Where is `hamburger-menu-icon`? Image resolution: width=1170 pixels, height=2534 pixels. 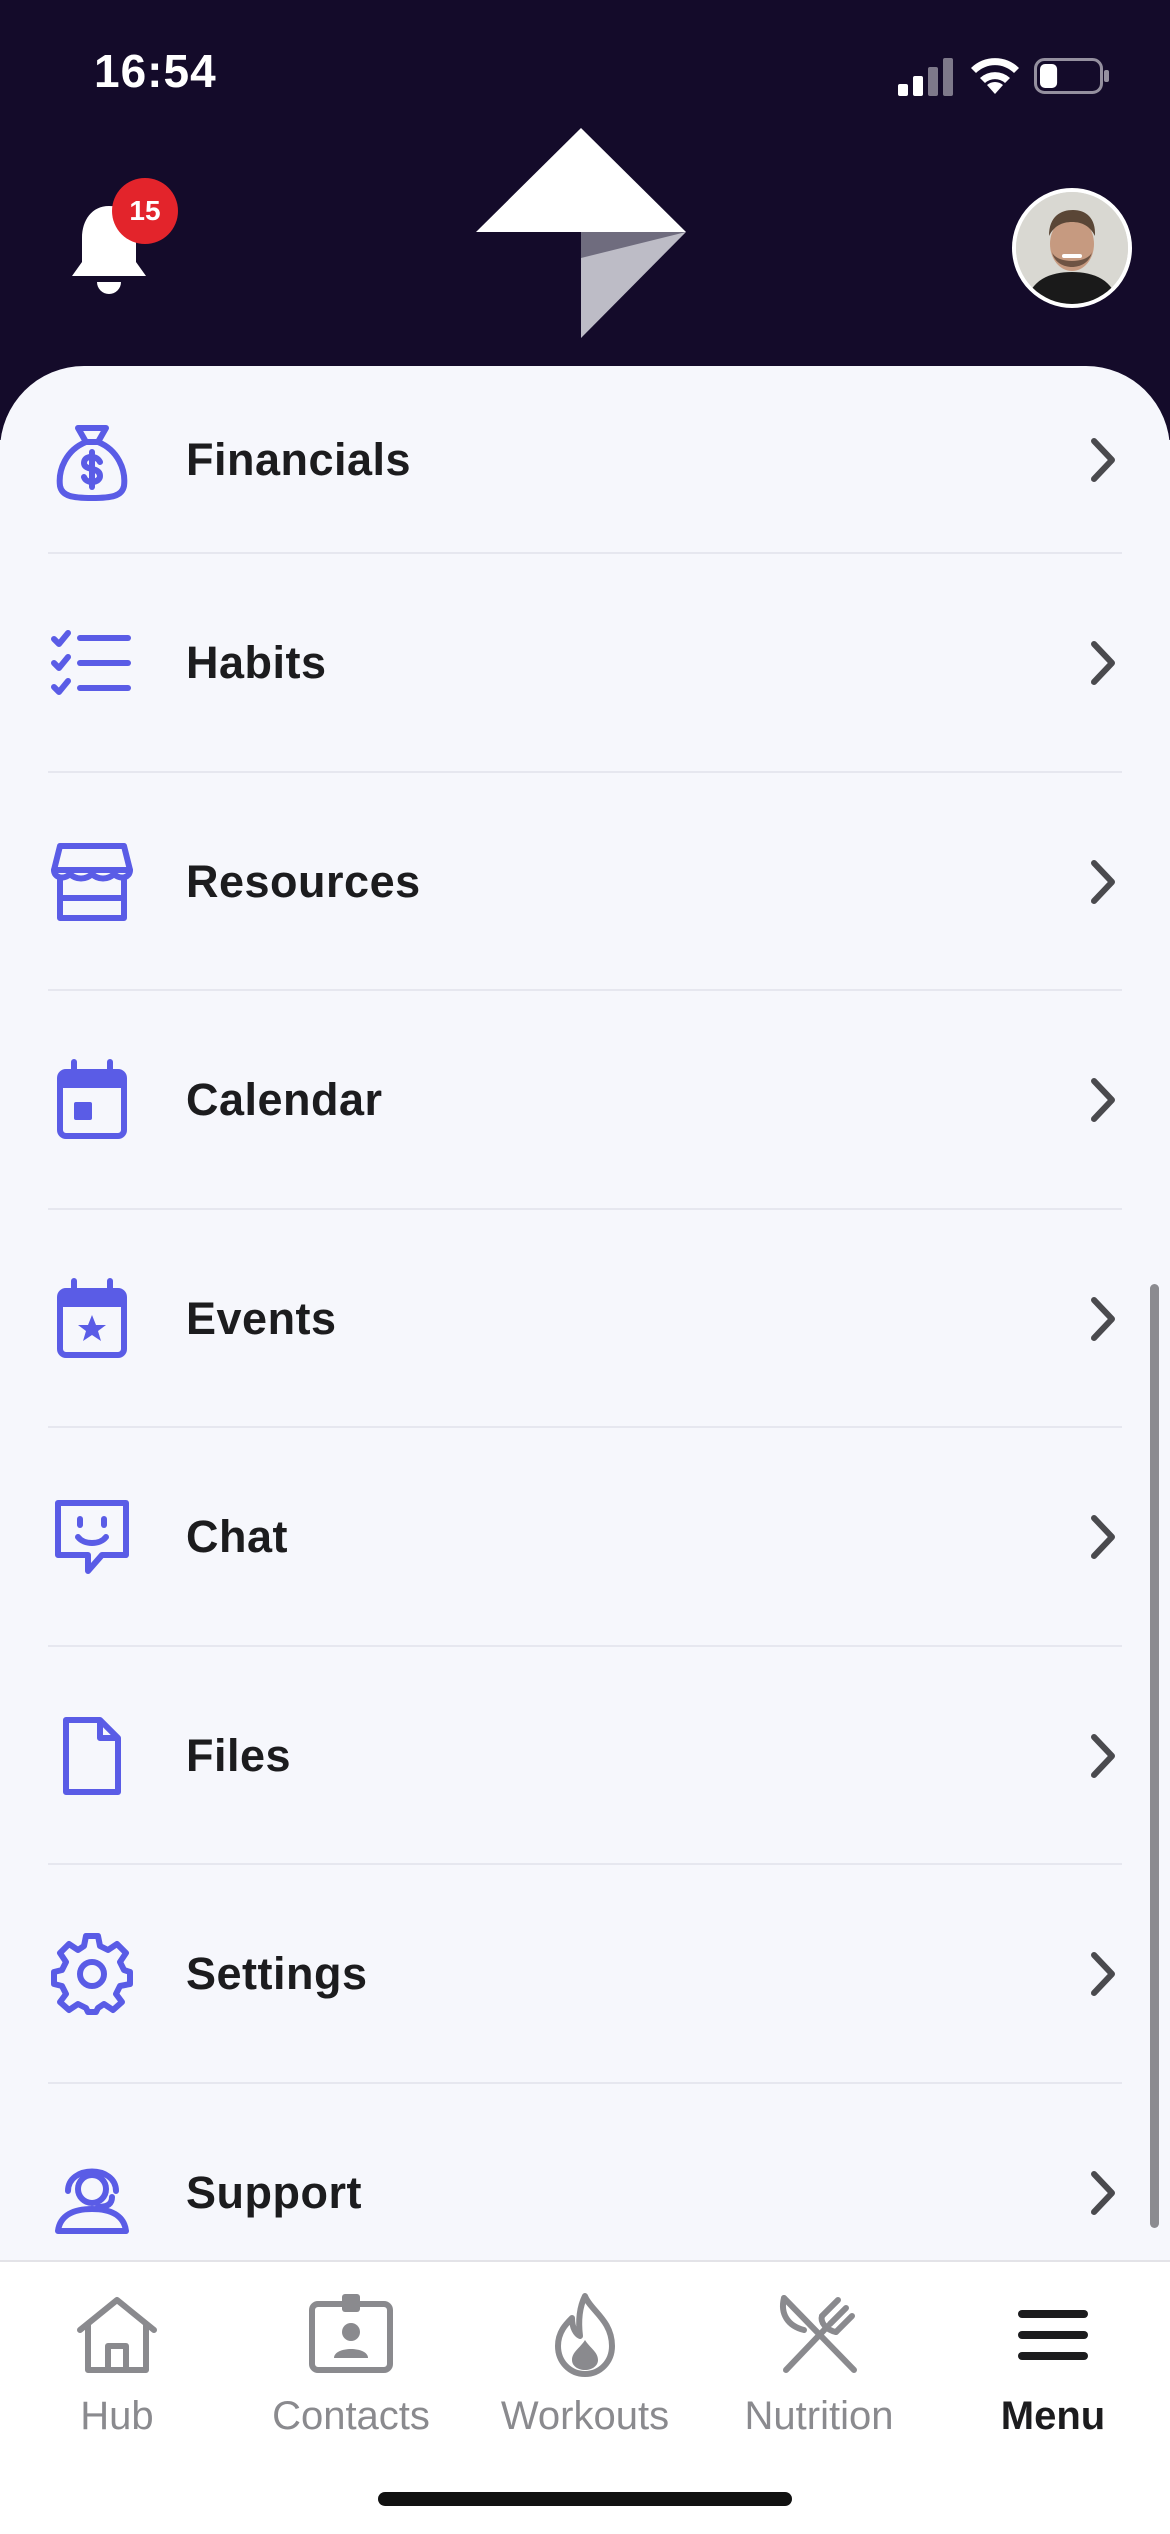 hamburger-menu-icon is located at coordinates (1053, 2335).